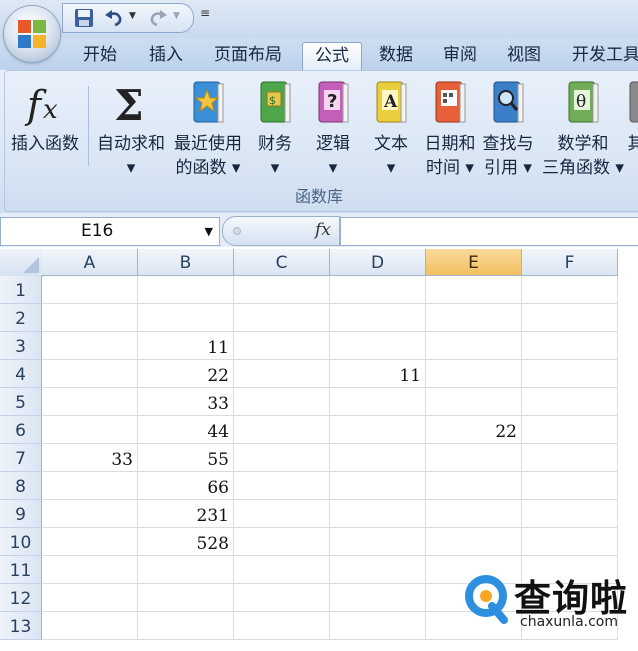 This screenshot has width=638, height=651. Describe the element at coordinates (132, 16) in the screenshot. I see `undo-dropdown-icon: ▼` at that location.